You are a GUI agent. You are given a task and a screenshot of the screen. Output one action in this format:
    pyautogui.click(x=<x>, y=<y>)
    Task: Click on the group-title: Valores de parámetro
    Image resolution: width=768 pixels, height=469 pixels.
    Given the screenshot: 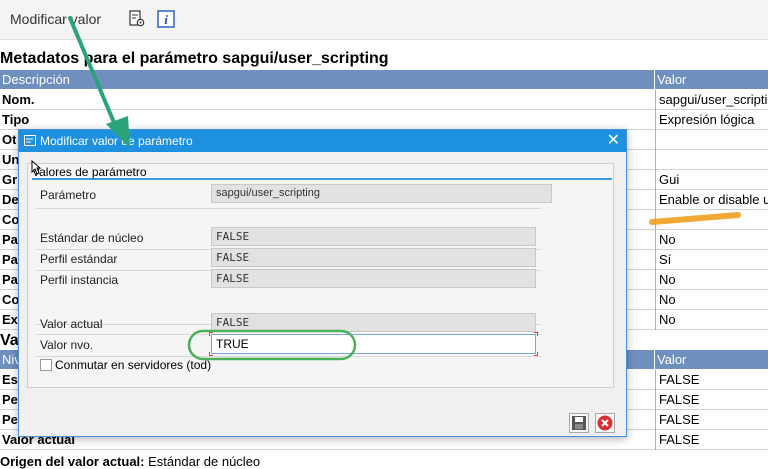 What is the action you would take?
    pyautogui.click(x=322, y=172)
    